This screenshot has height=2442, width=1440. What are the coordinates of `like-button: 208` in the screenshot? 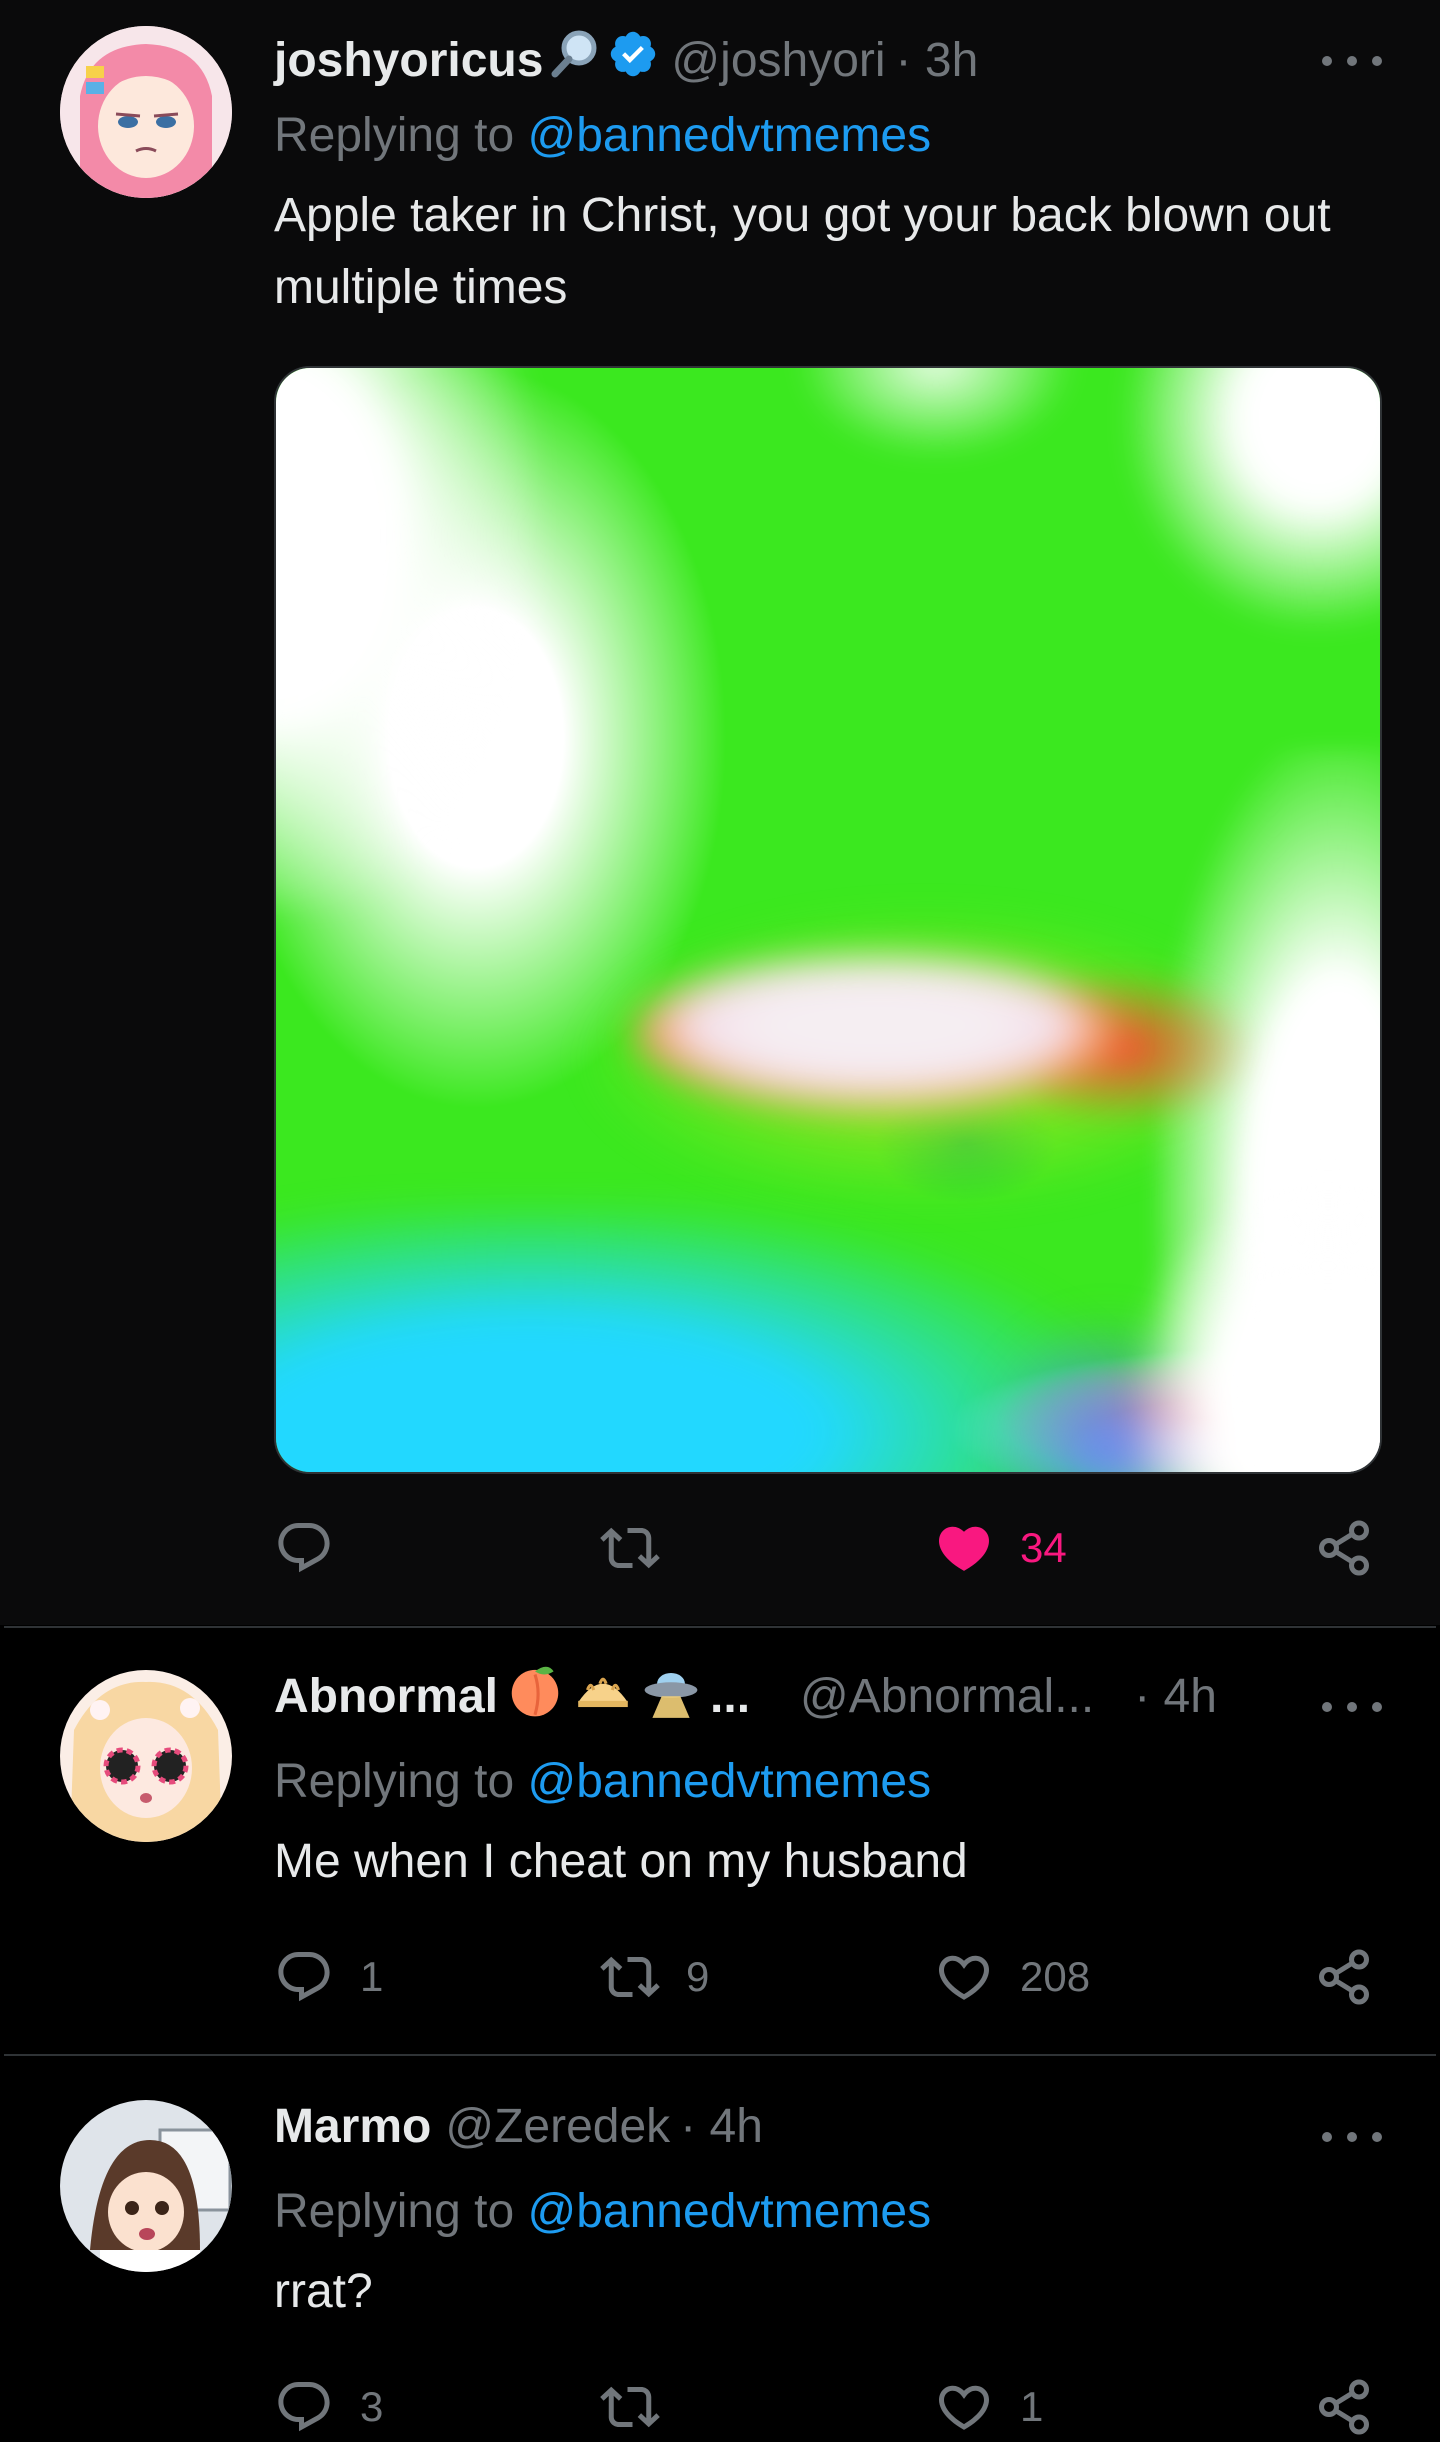 It's located at (1012, 1977).